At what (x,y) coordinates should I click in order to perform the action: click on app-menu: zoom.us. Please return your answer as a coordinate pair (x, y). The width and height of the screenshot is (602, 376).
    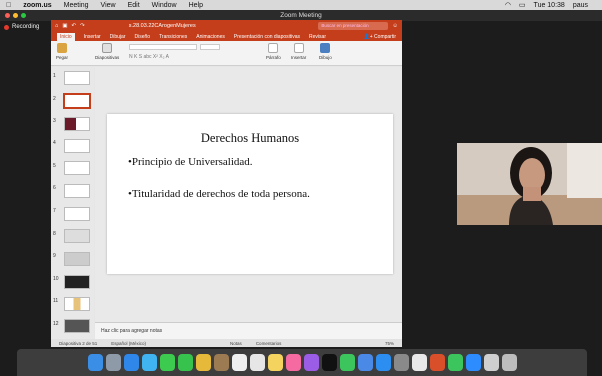
    Looking at the image, I should click on (37, 5).